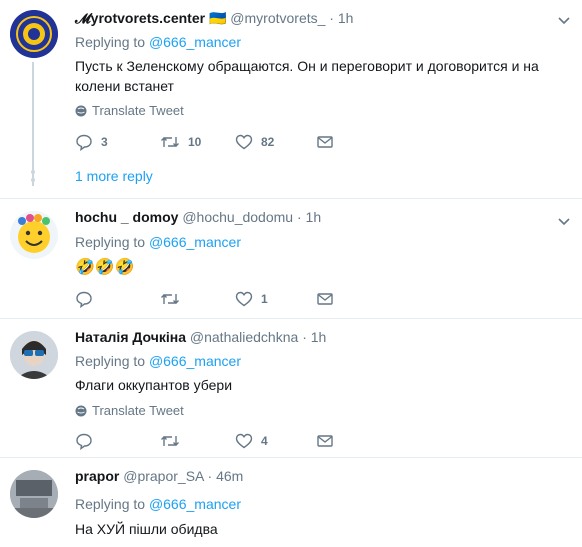 This screenshot has height=547, width=582. Describe the element at coordinates (268, 142) in the screenshot. I see `like-count: 82` at that location.